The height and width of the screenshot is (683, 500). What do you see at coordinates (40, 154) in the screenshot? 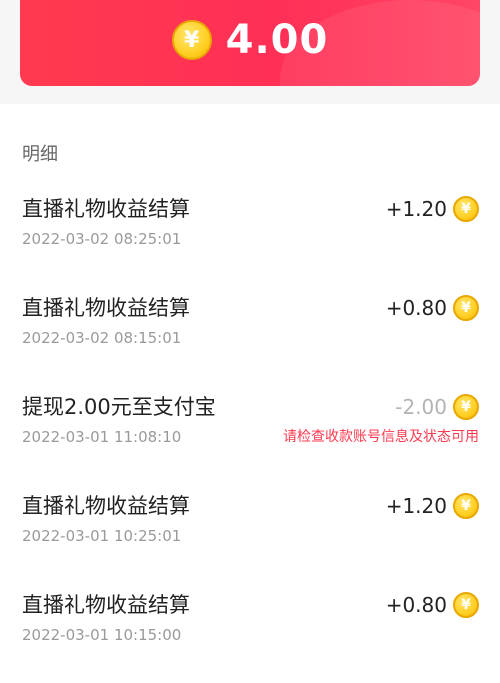
I see `section-title: 明细` at bounding box center [40, 154].